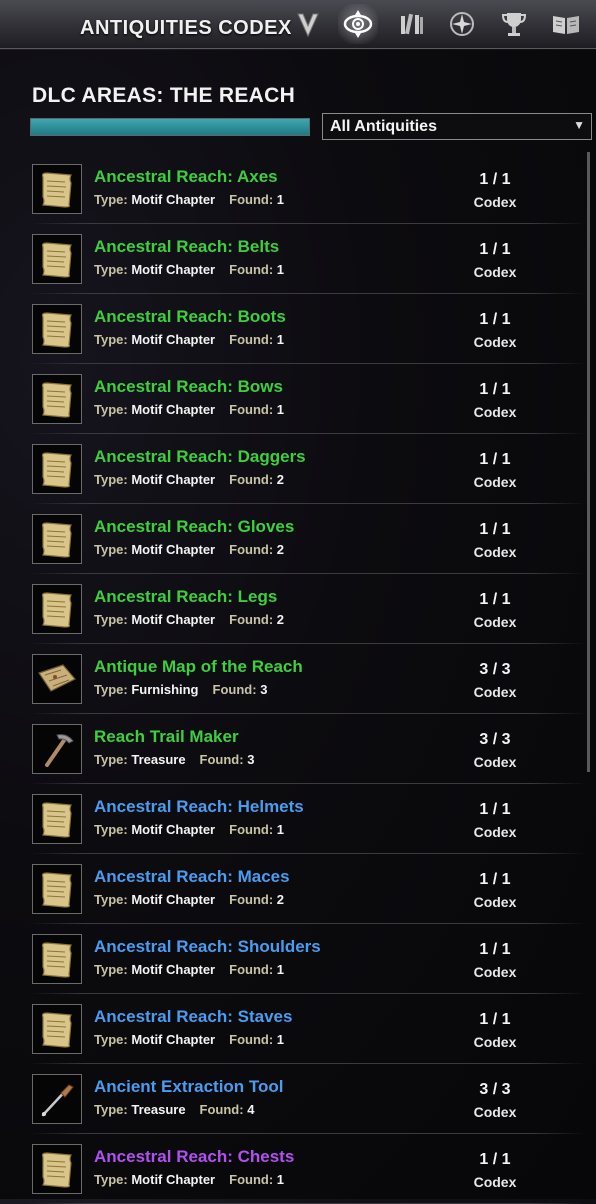 The image size is (596, 1204). I want to click on tab-scrying, so click(308, 24).